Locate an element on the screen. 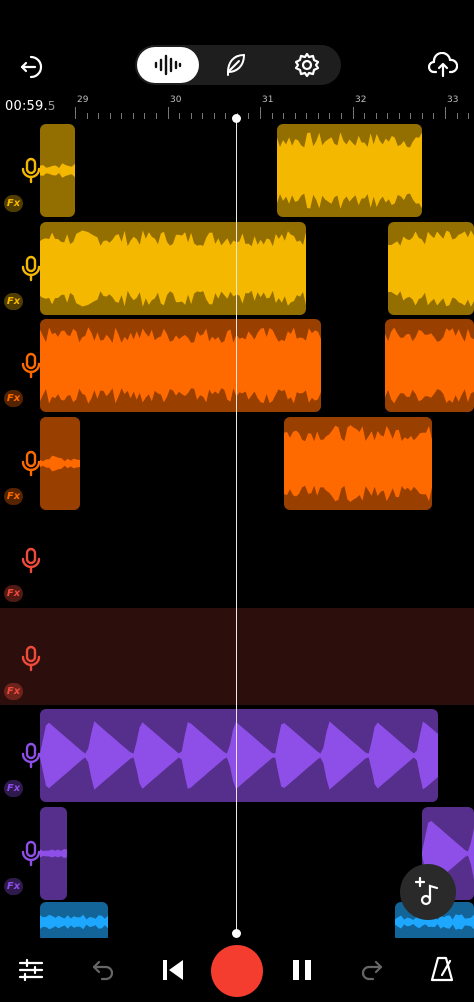 This screenshot has width=474, height=1002. metronome-icon is located at coordinates (442, 969).